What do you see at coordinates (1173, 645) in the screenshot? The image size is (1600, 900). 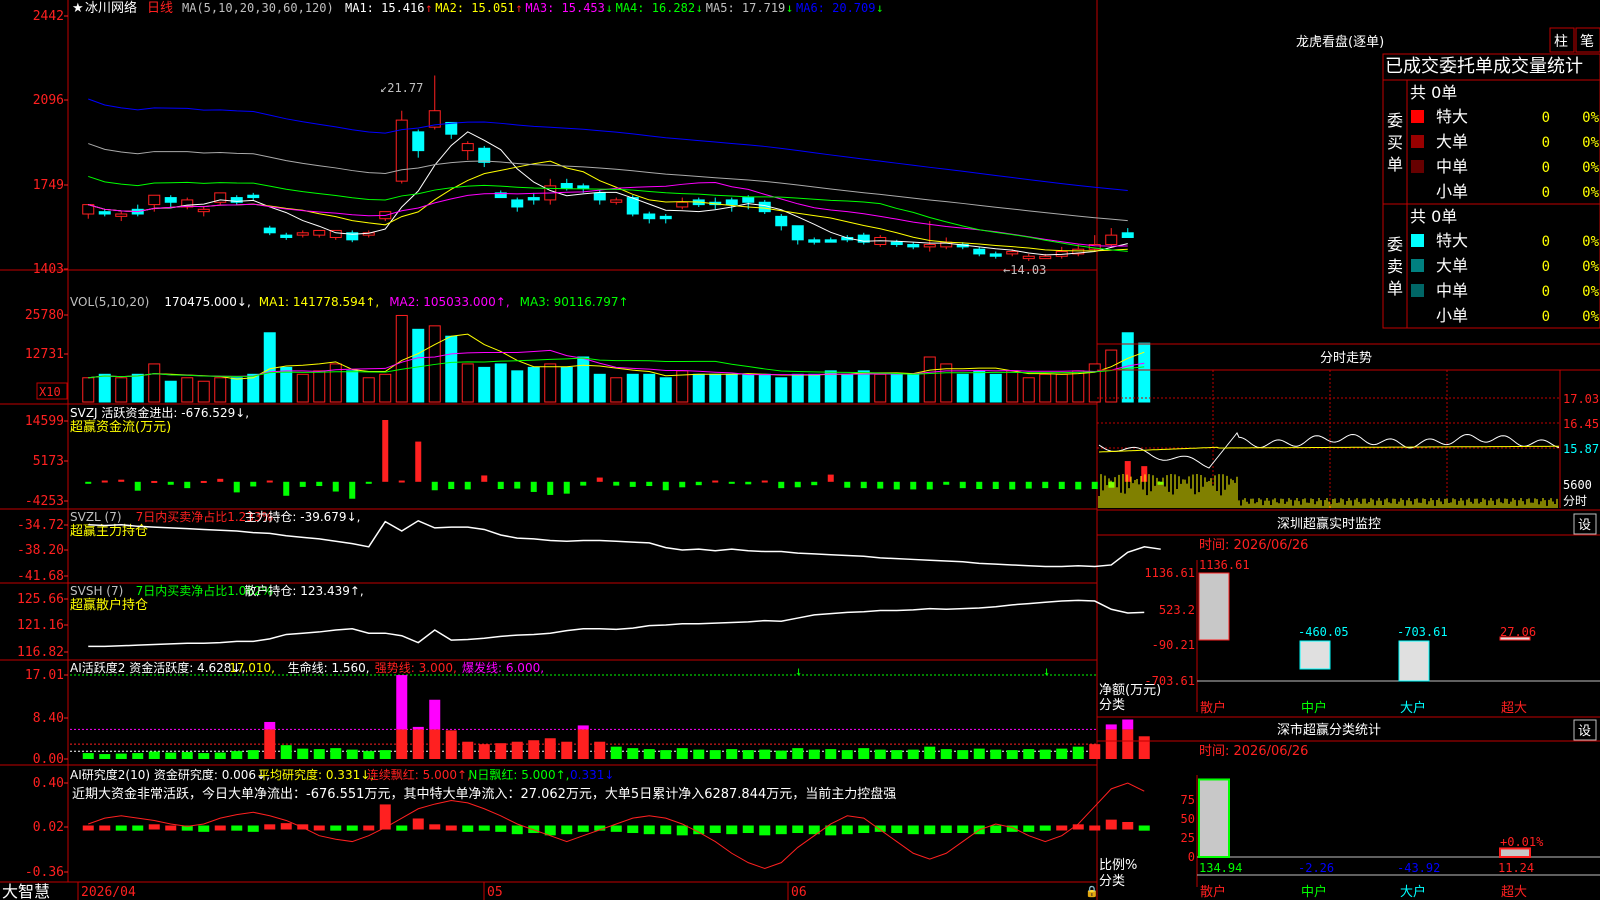 I see `monitor-y-label: -90.21` at bounding box center [1173, 645].